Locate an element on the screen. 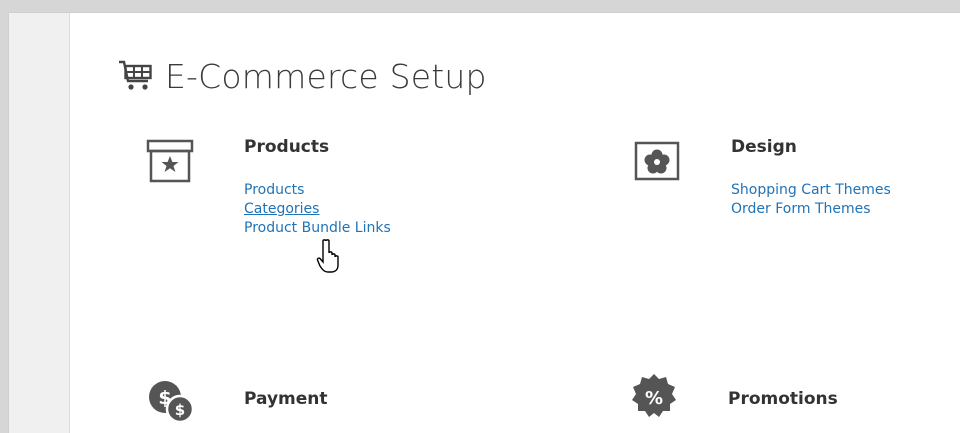  link-product-bundle-links: Product Bundle Links is located at coordinates (317, 228).